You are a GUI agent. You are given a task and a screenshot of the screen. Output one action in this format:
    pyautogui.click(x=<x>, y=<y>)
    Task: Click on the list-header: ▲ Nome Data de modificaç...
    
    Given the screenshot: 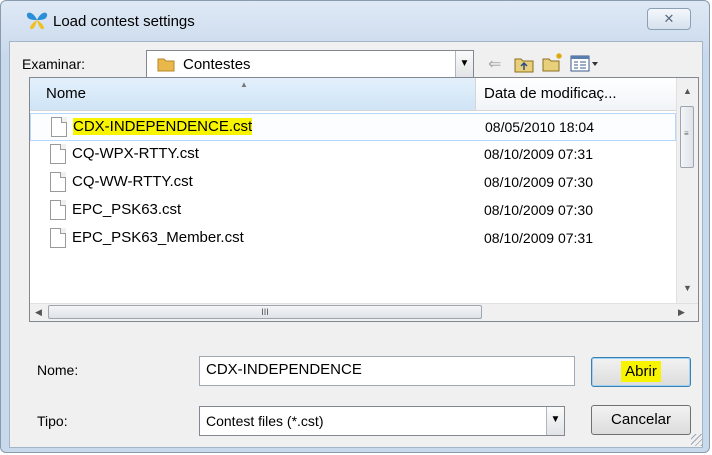 What is the action you would take?
    pyautogui.click(x=353, y=94)
    